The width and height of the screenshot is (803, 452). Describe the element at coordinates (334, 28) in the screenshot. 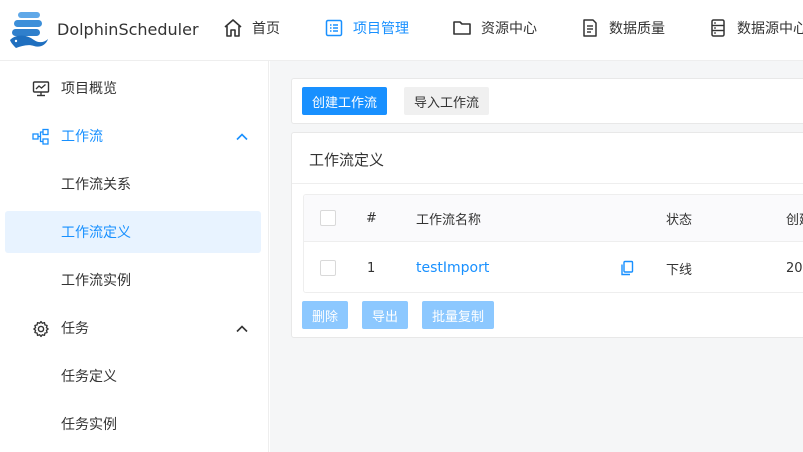

I see `project-icon` at that location.